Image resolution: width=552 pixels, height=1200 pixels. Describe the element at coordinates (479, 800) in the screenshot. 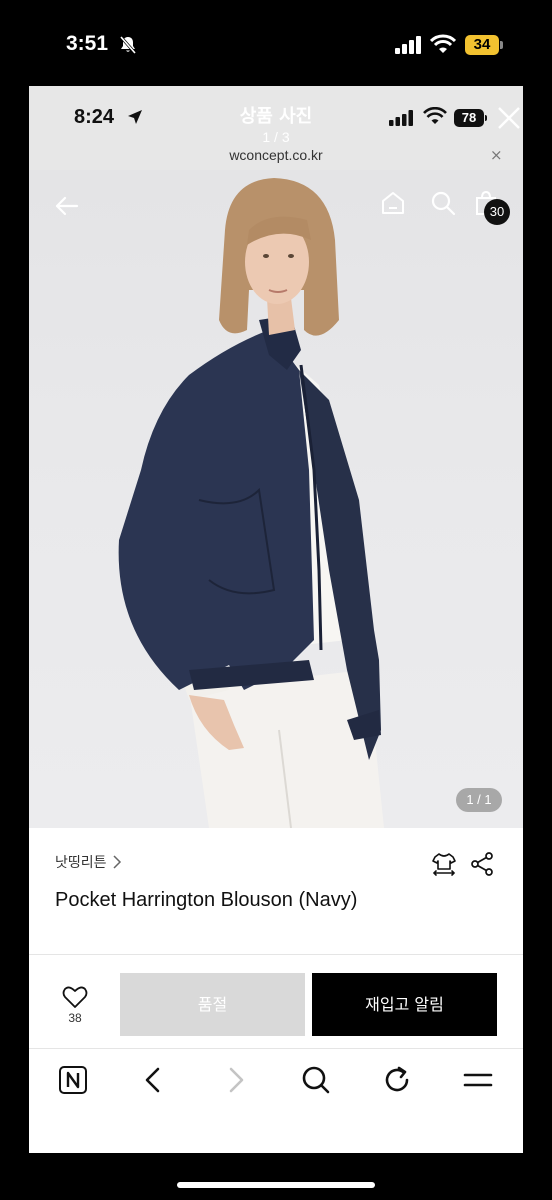

I see `image-pager: 1 / 1` at that location.